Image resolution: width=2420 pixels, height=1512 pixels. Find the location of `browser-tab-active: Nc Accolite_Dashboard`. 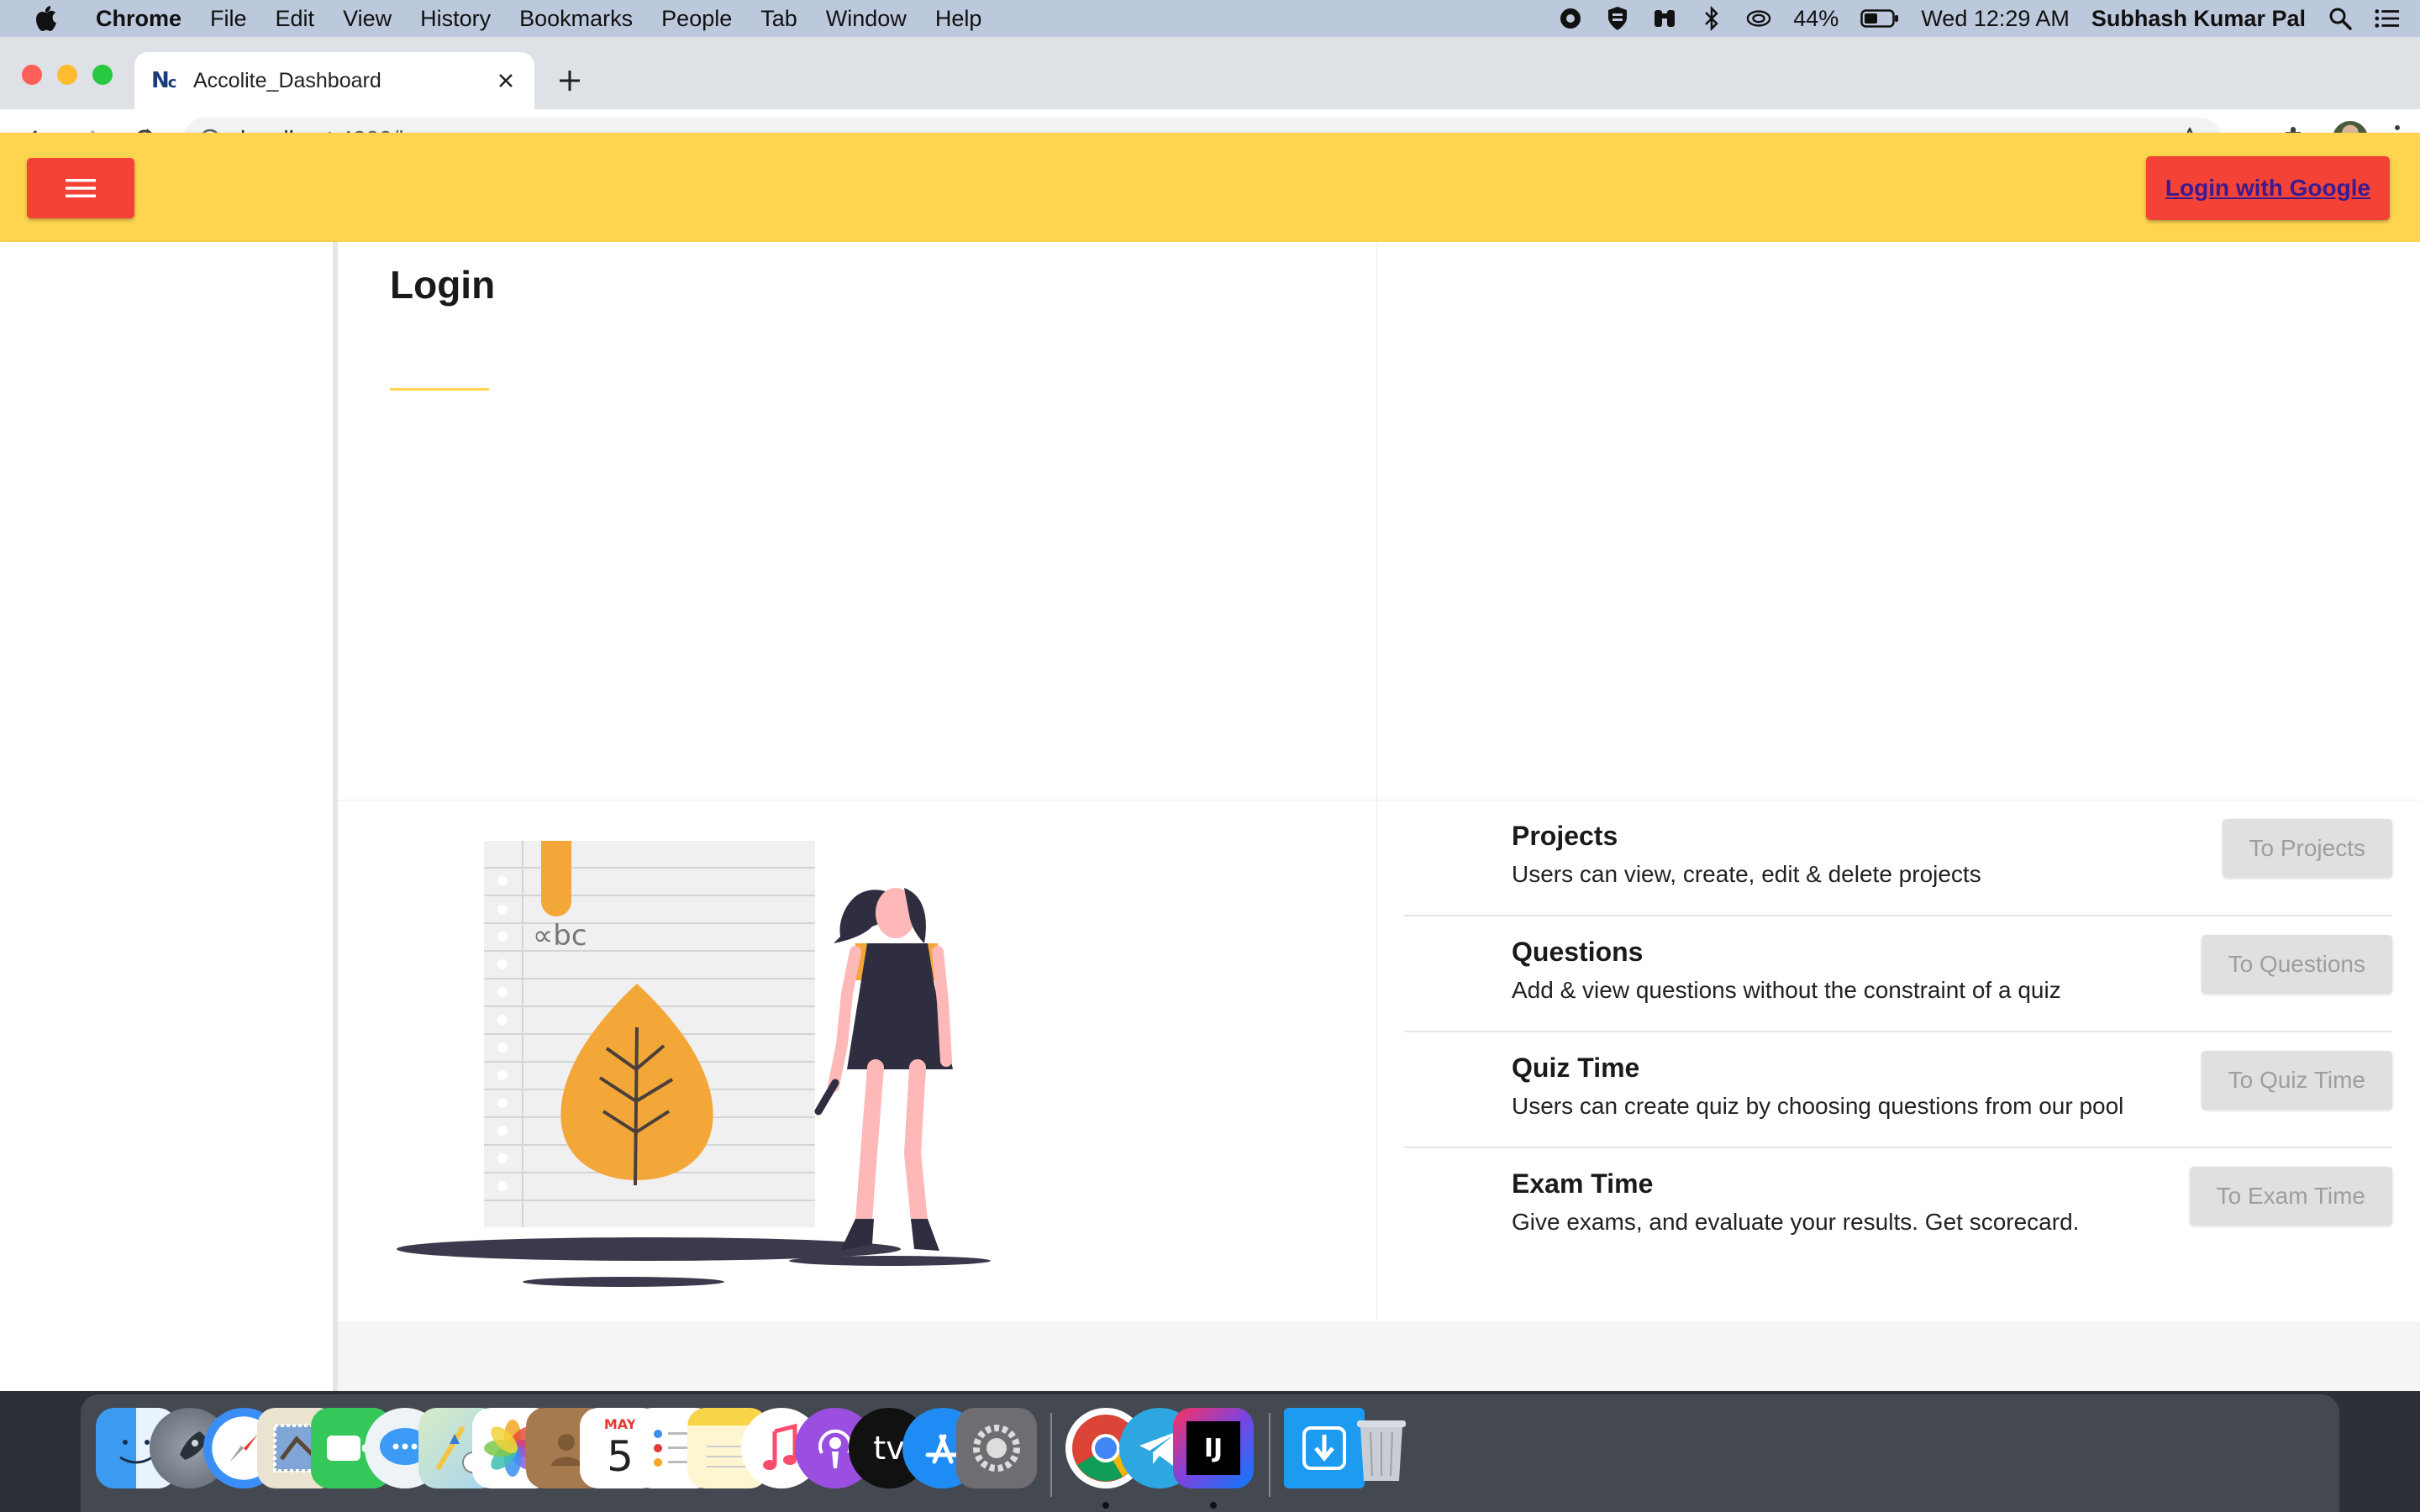

browser-tab-active: Nc Accolite_Dashboard is located at coordinates (334, 80).